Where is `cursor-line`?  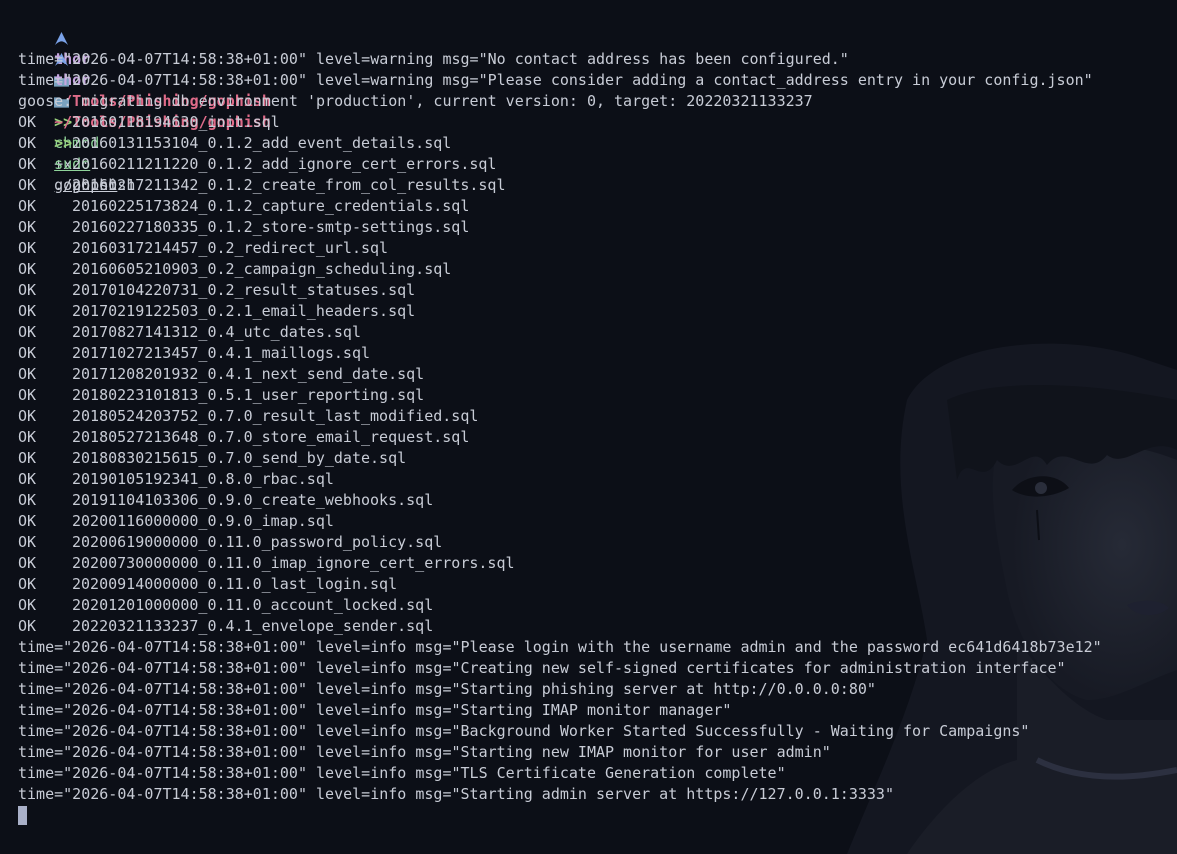
cursor-line is located at coordinates (560, 815).